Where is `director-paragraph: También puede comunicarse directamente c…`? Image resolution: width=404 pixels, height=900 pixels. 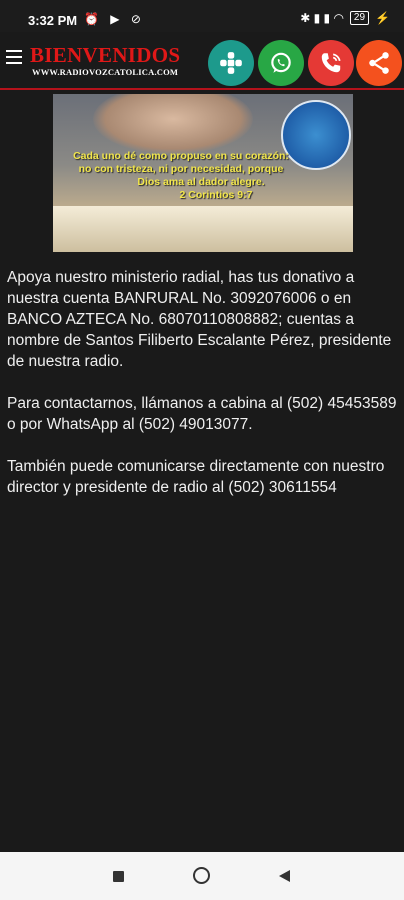 director-paragraph: También puede comunicarse directamente c… is located at coordinates (196, 477).